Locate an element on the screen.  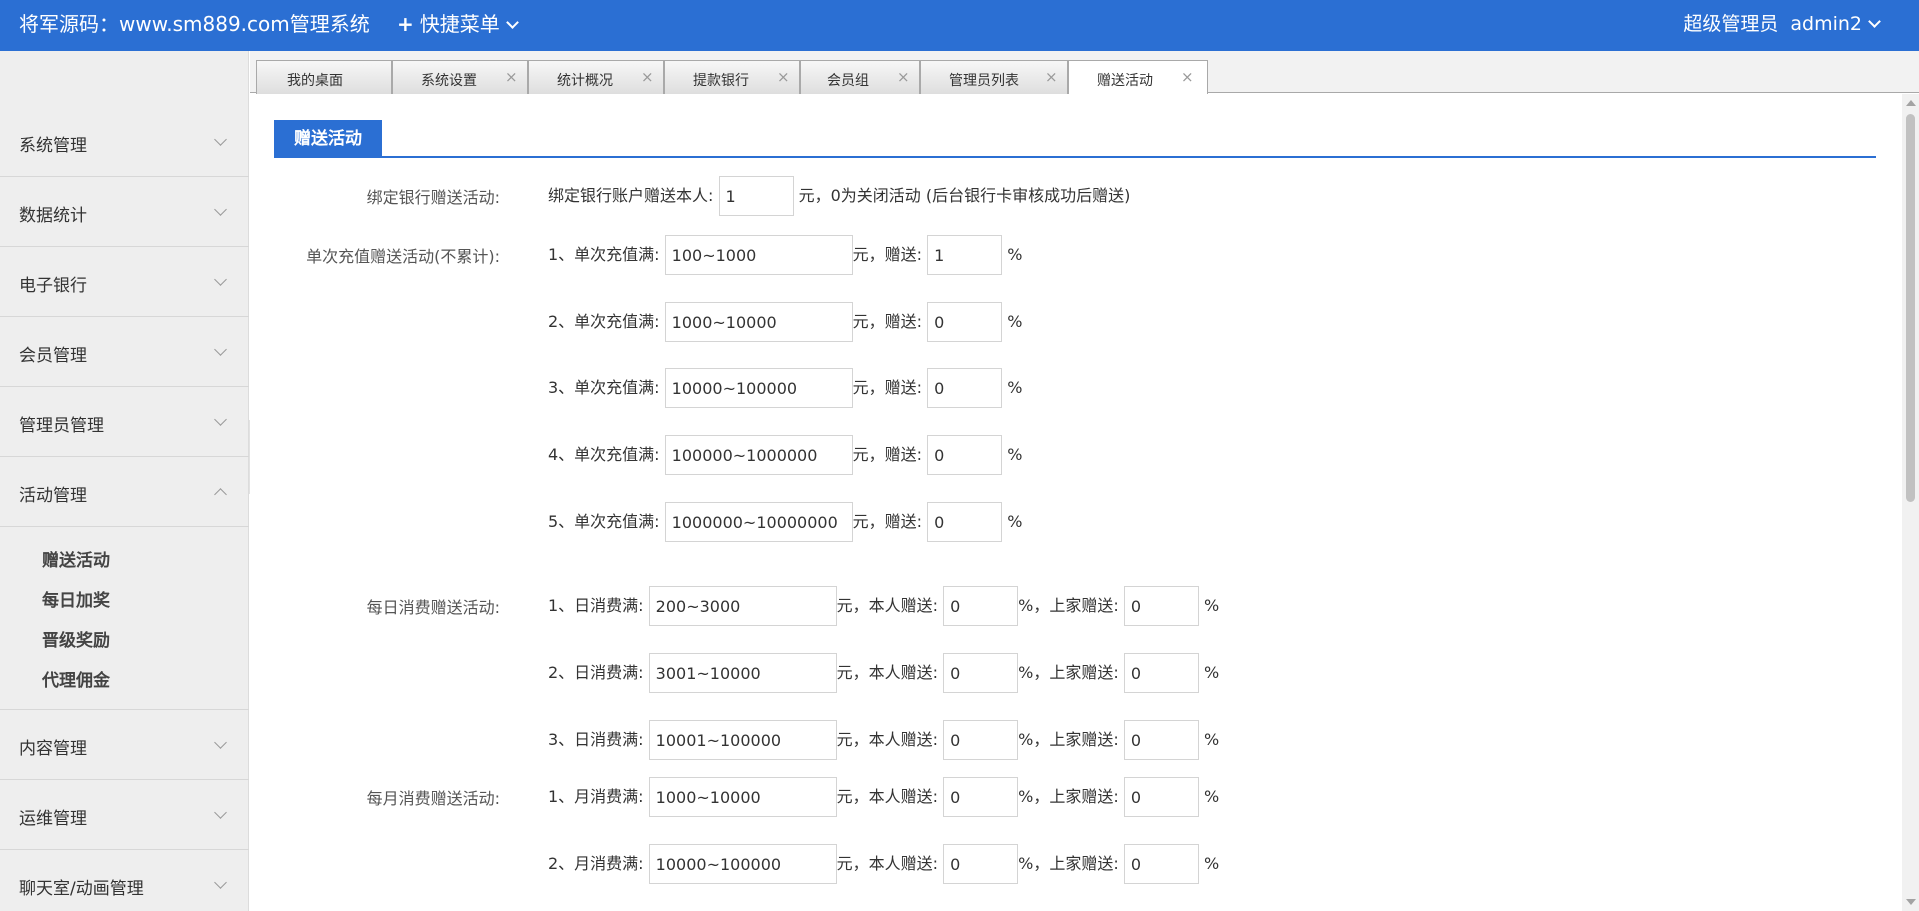
tab-system-settings: 系统设置 × is located at coordinates (460, 77).